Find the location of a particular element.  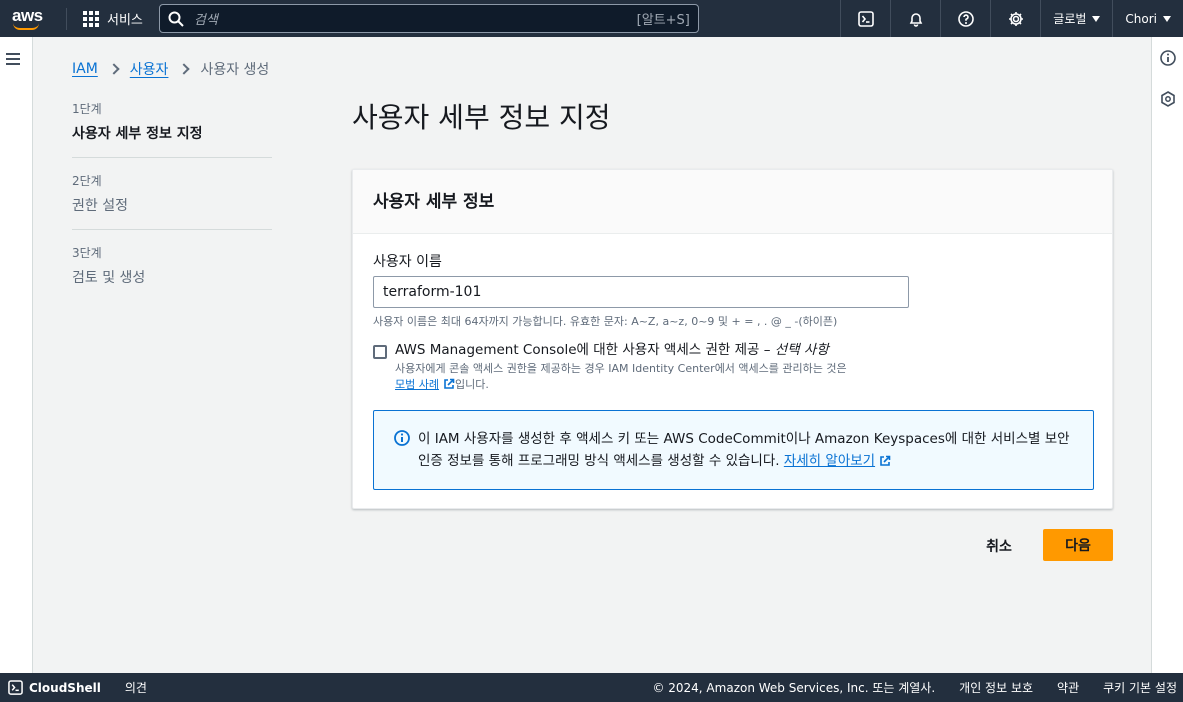

notifications-button is located at coordinates (915, 18).